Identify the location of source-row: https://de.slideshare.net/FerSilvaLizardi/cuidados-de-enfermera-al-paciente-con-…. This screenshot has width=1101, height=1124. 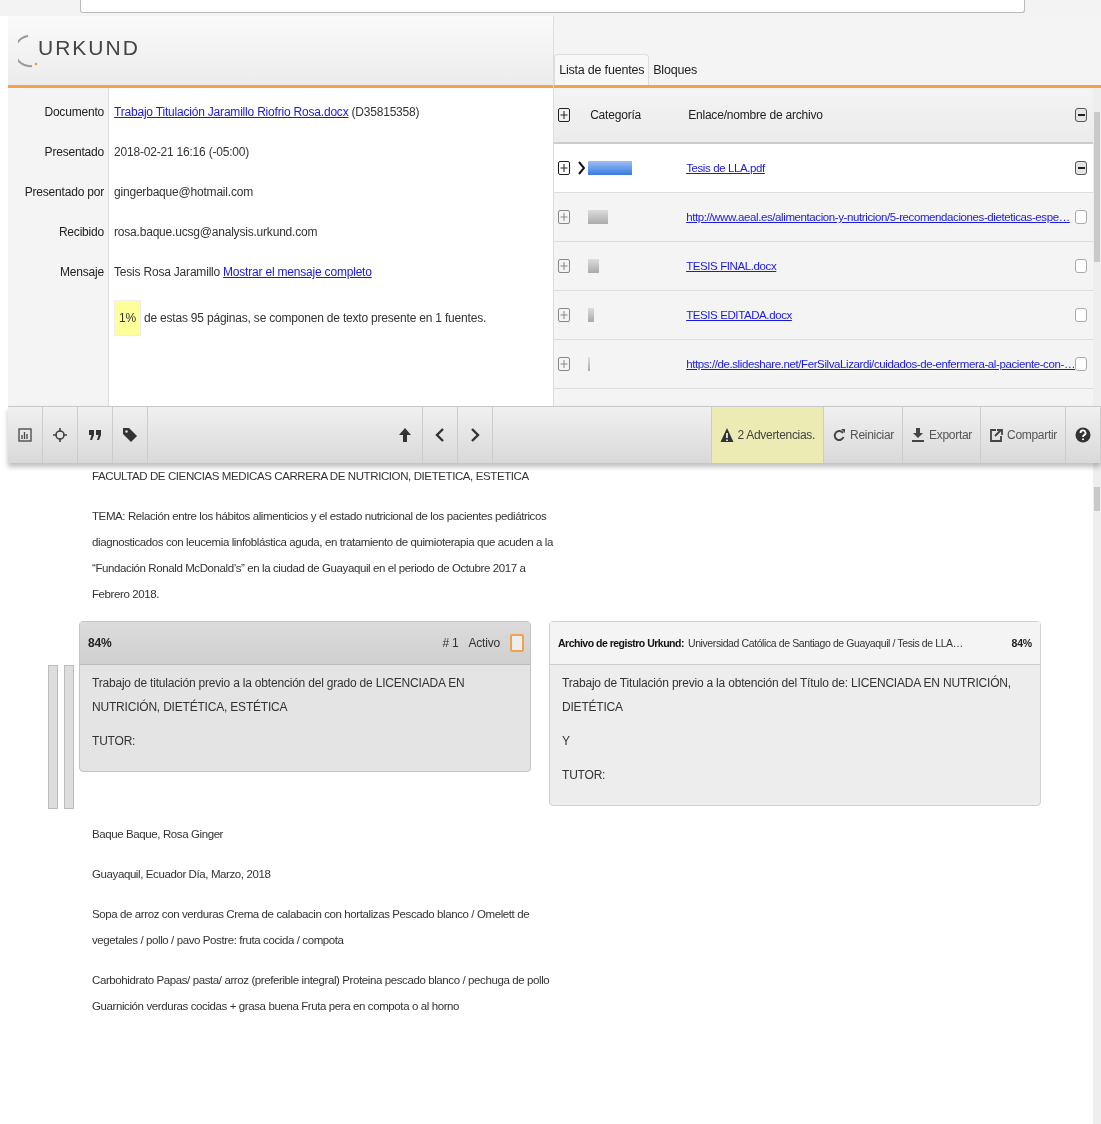
(823, 364).